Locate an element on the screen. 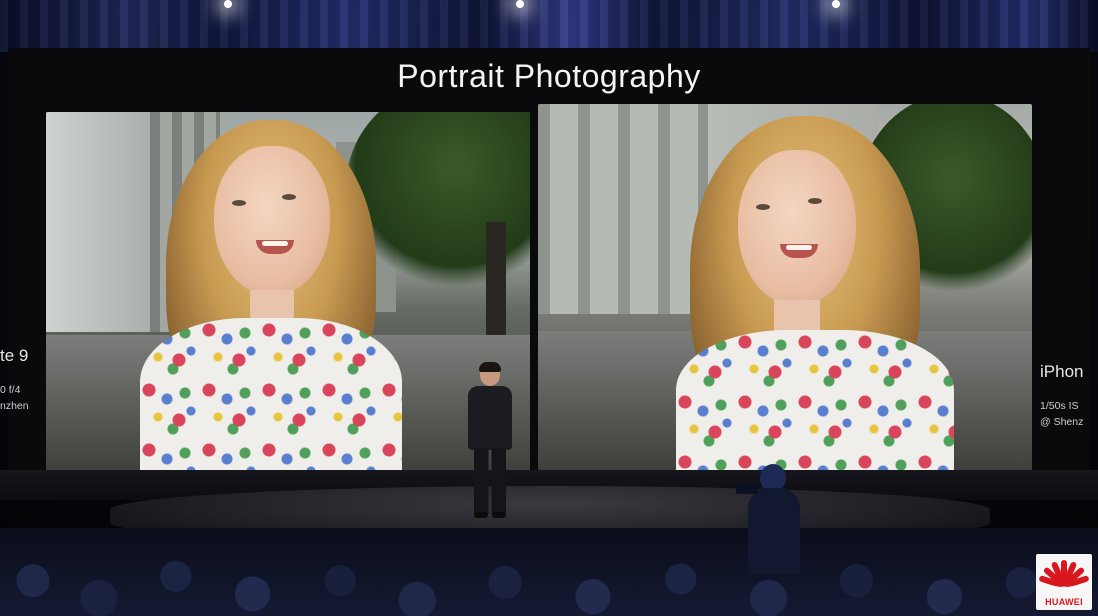  presenter-jacket is located at coordinates (490, 418).